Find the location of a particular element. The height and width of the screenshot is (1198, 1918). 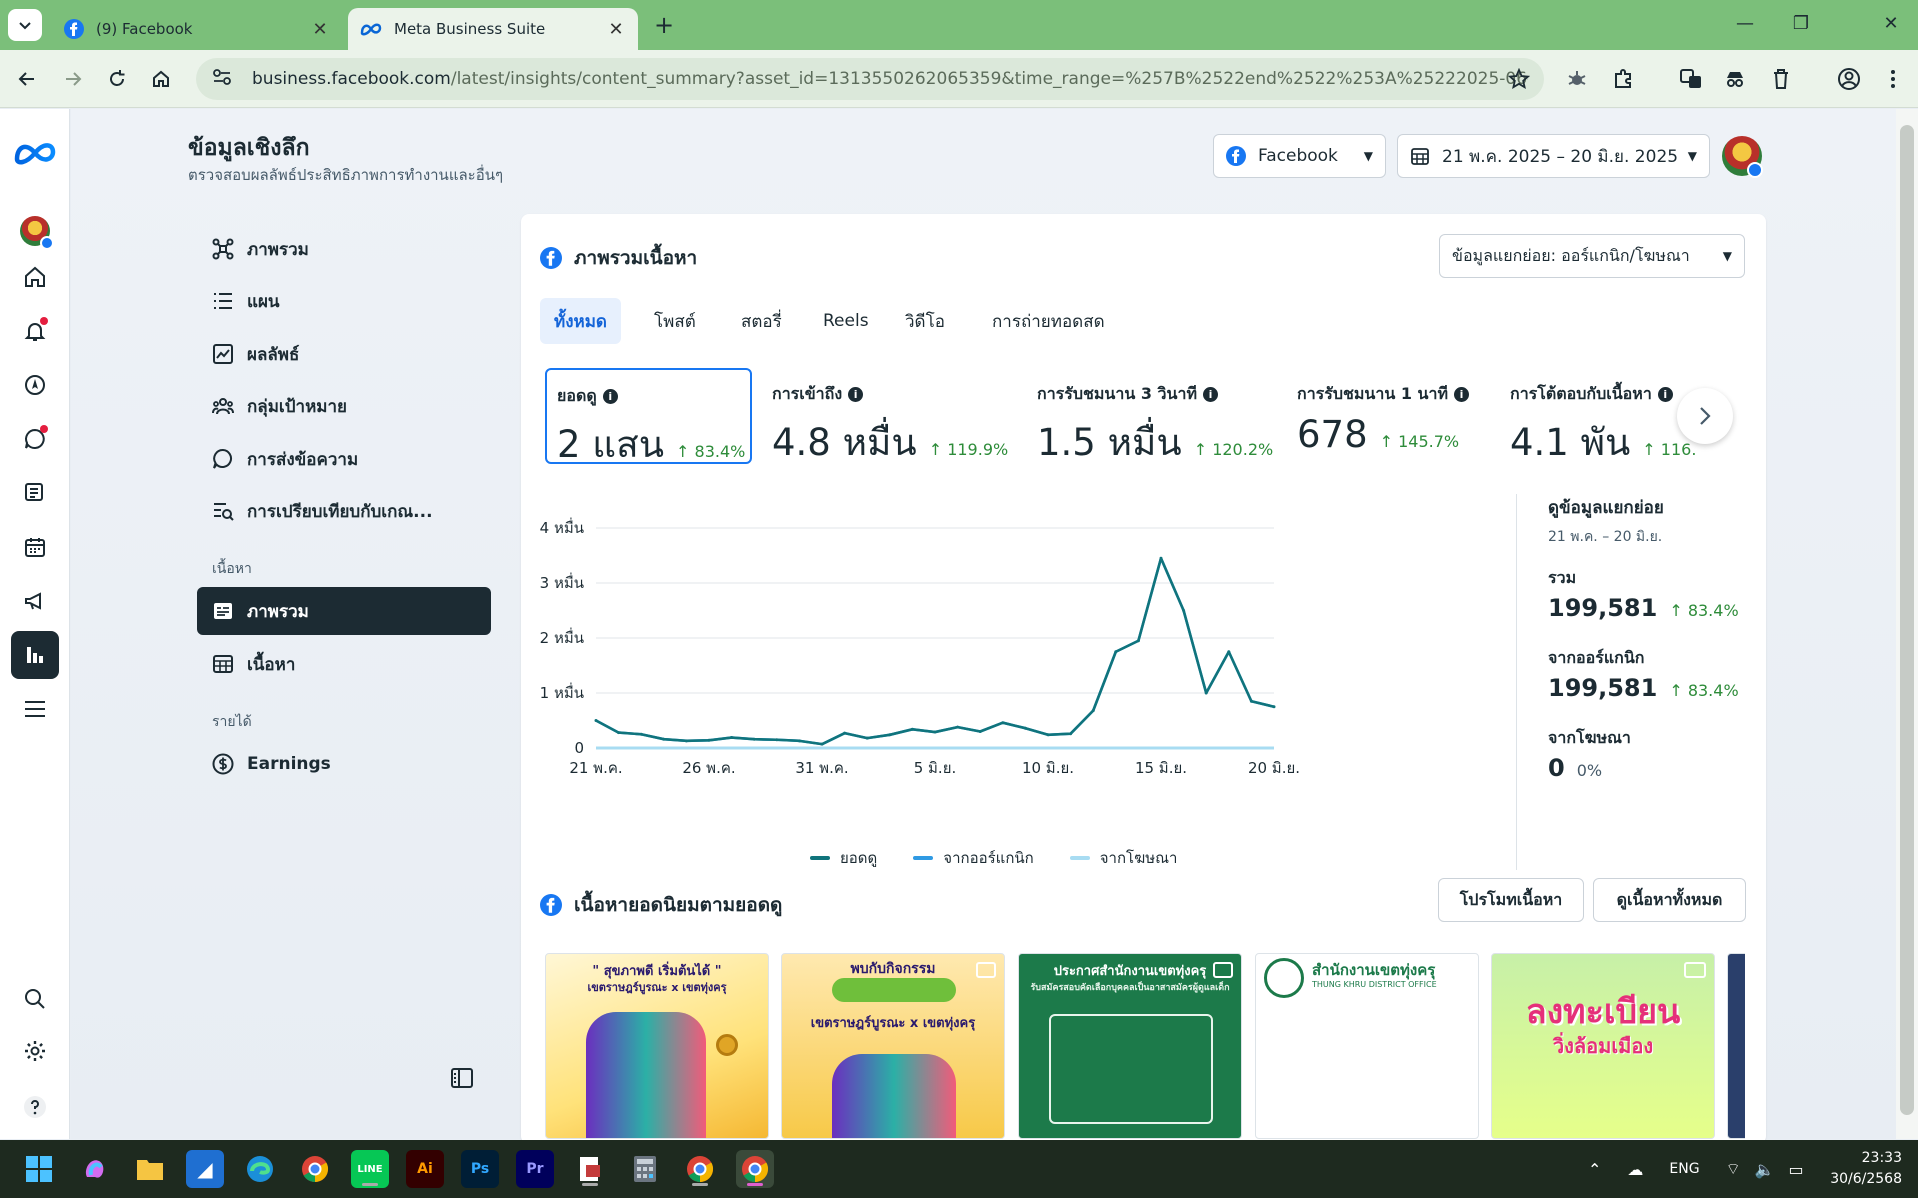

minimize-button: — is located at coordinates (1745, 24).